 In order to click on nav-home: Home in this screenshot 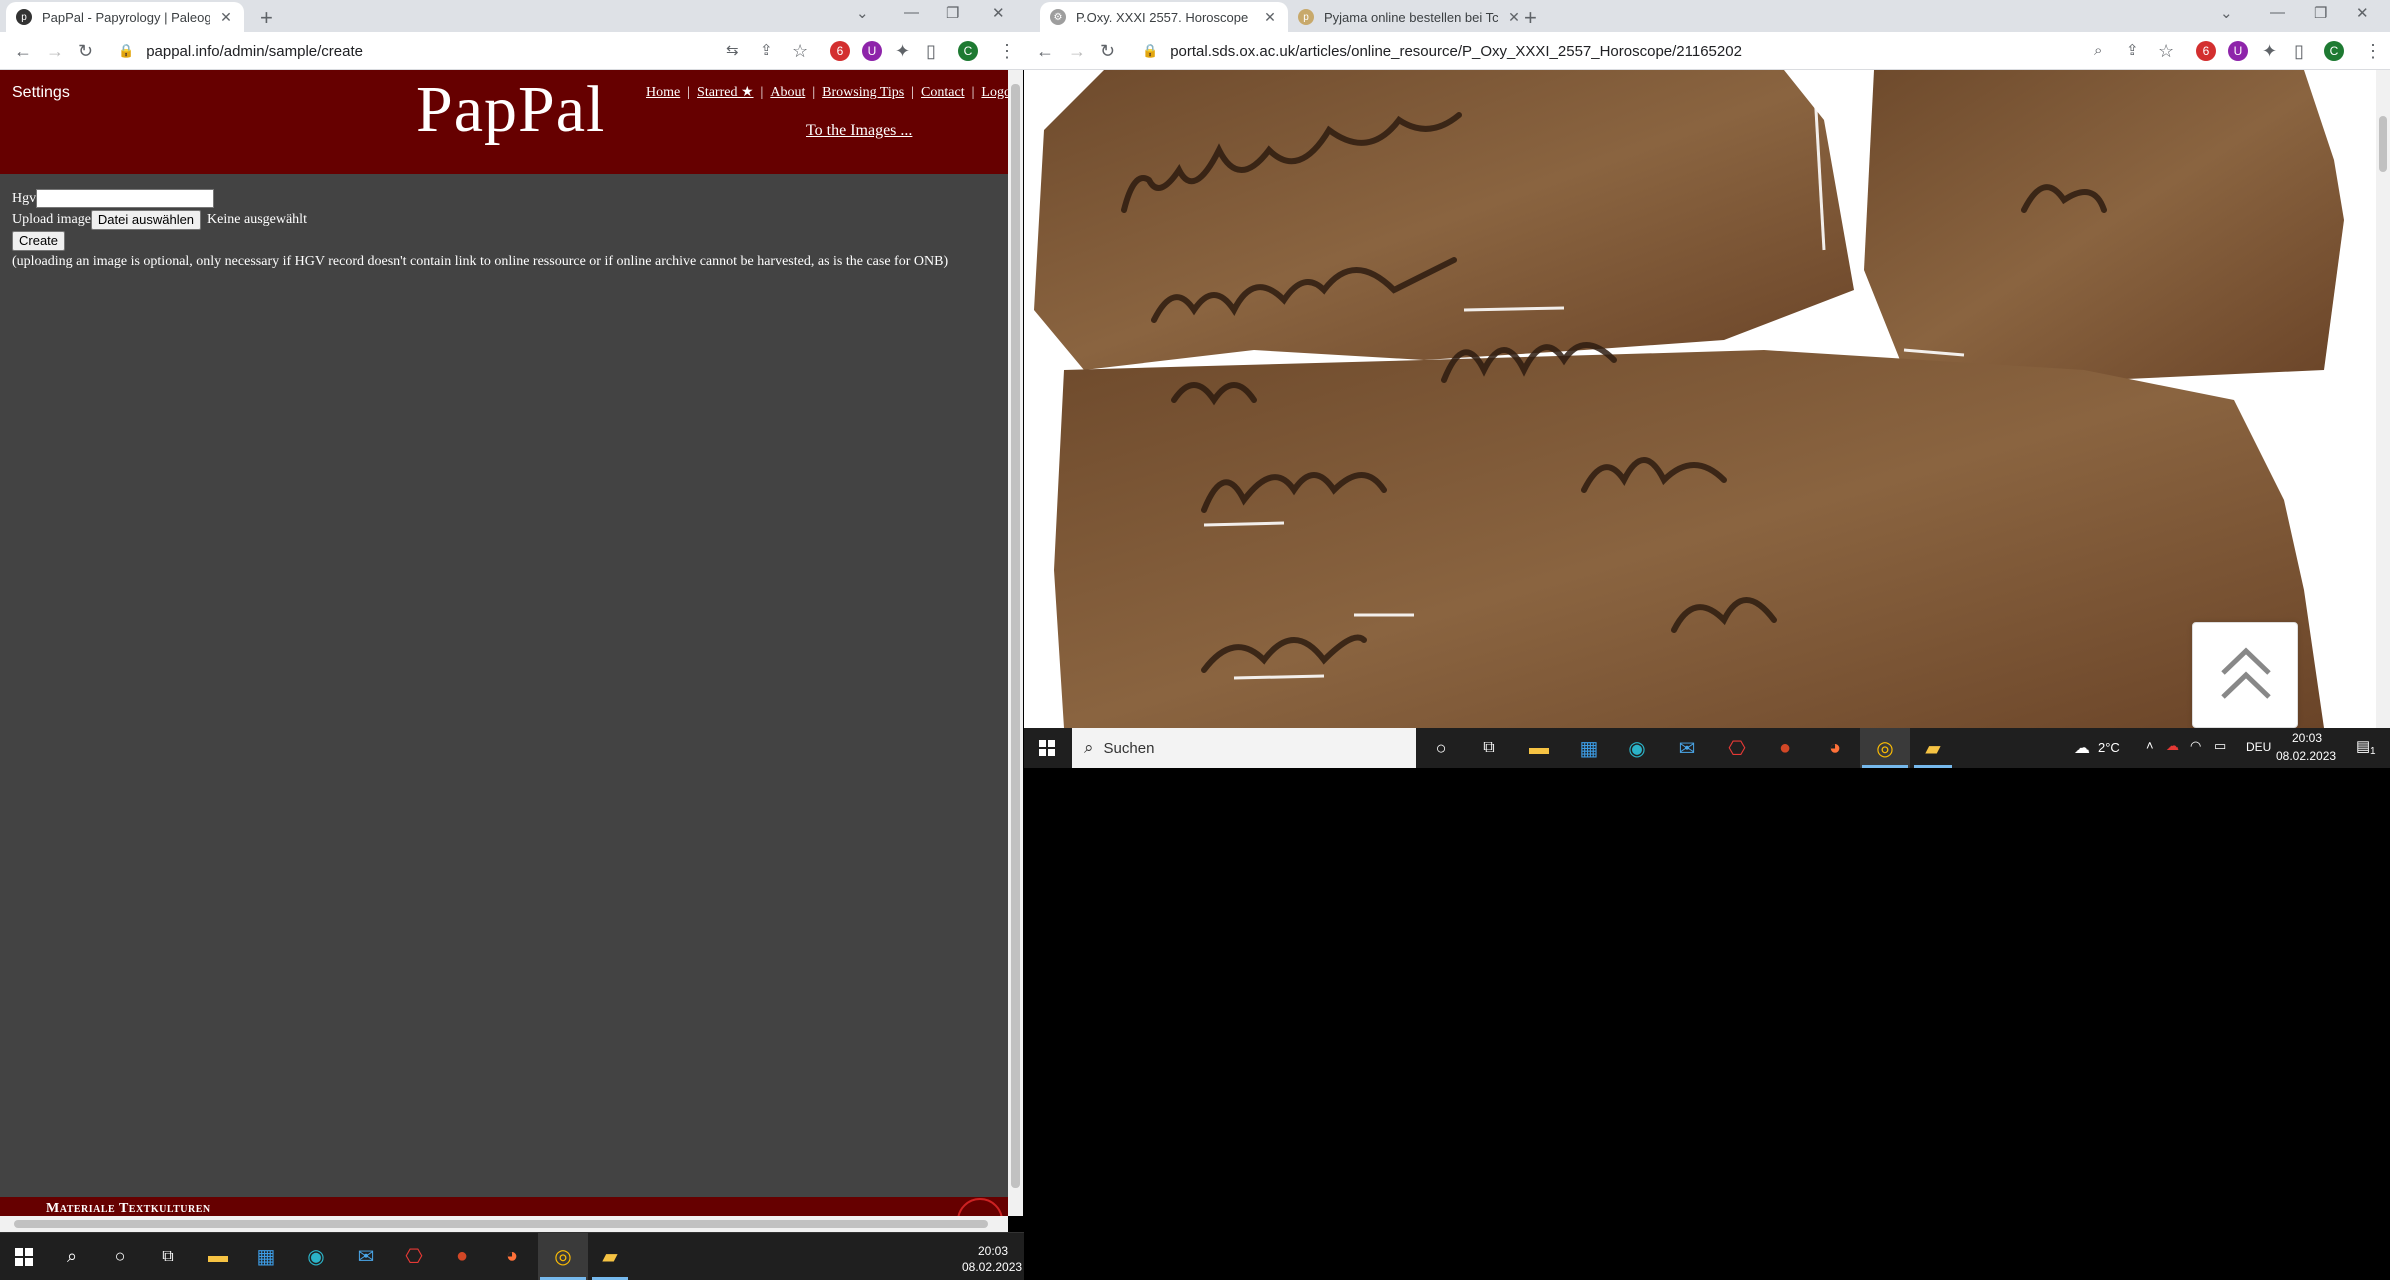, I will do `click(663, 92)`.